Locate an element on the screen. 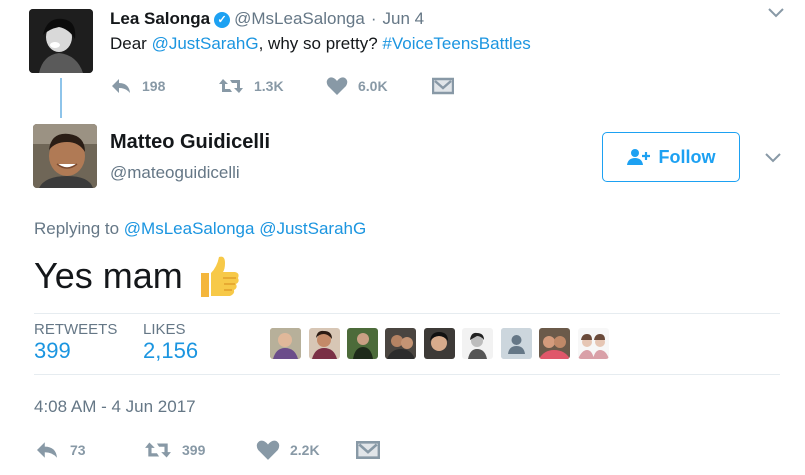 This screenshot has width=805, height=475. main-author-avatar is located at coordinates (65, 156).